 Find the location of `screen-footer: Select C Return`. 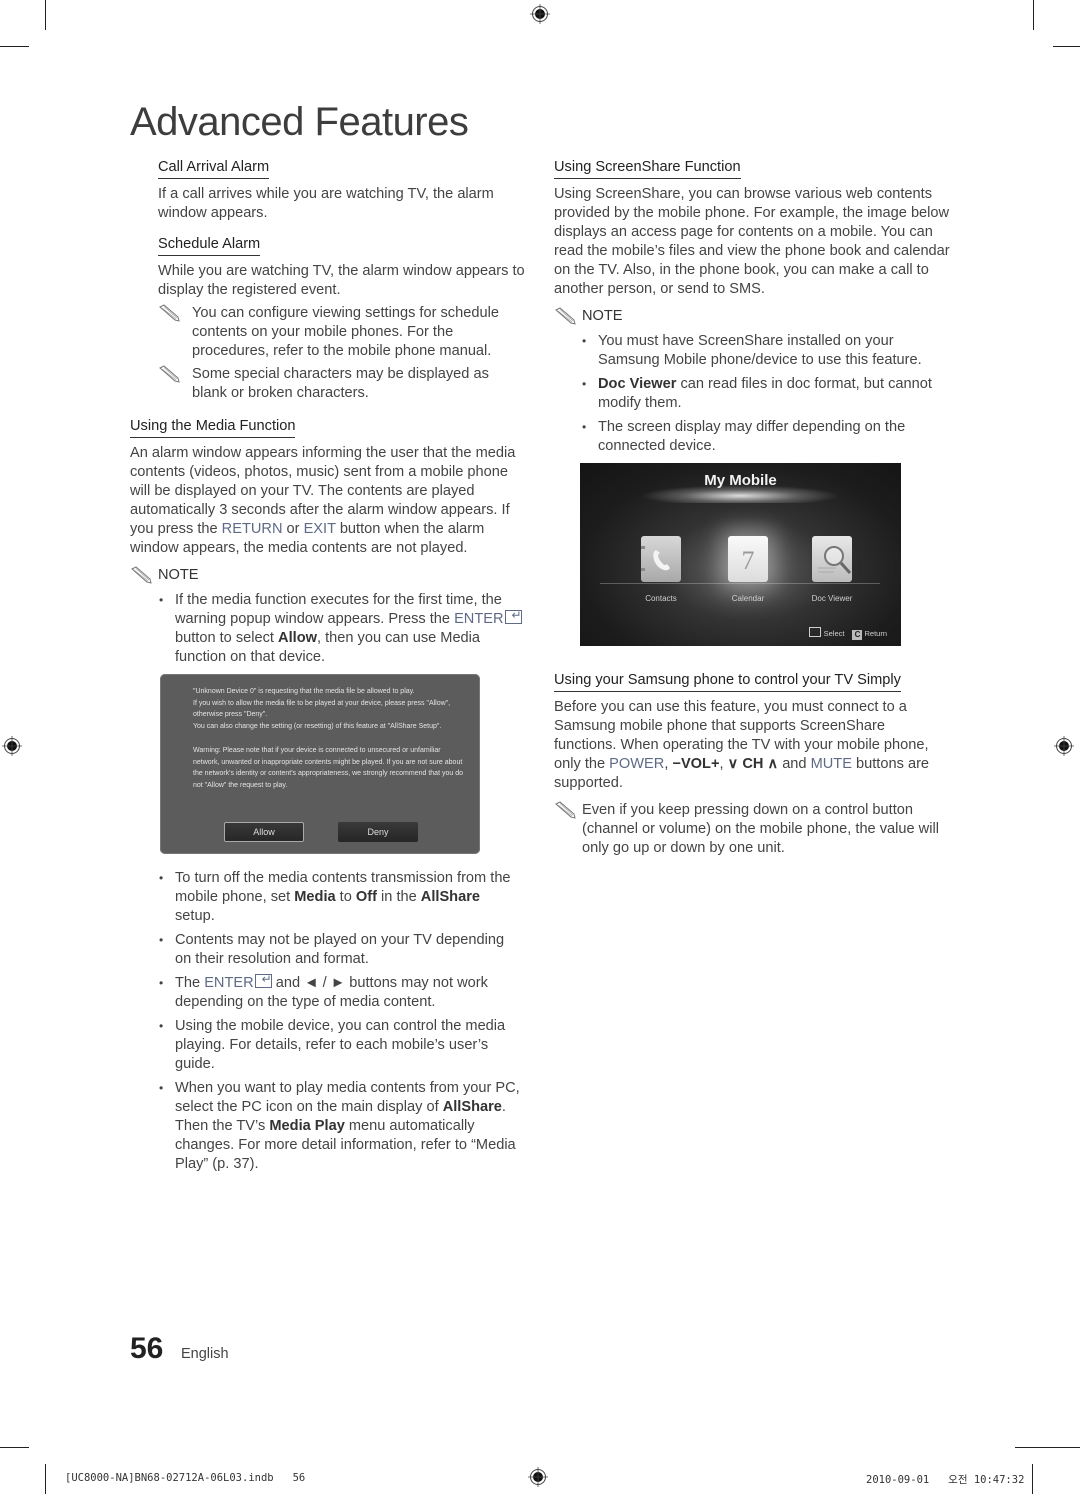

screen-footer: Select C Return is located at coordinates (847, 633).